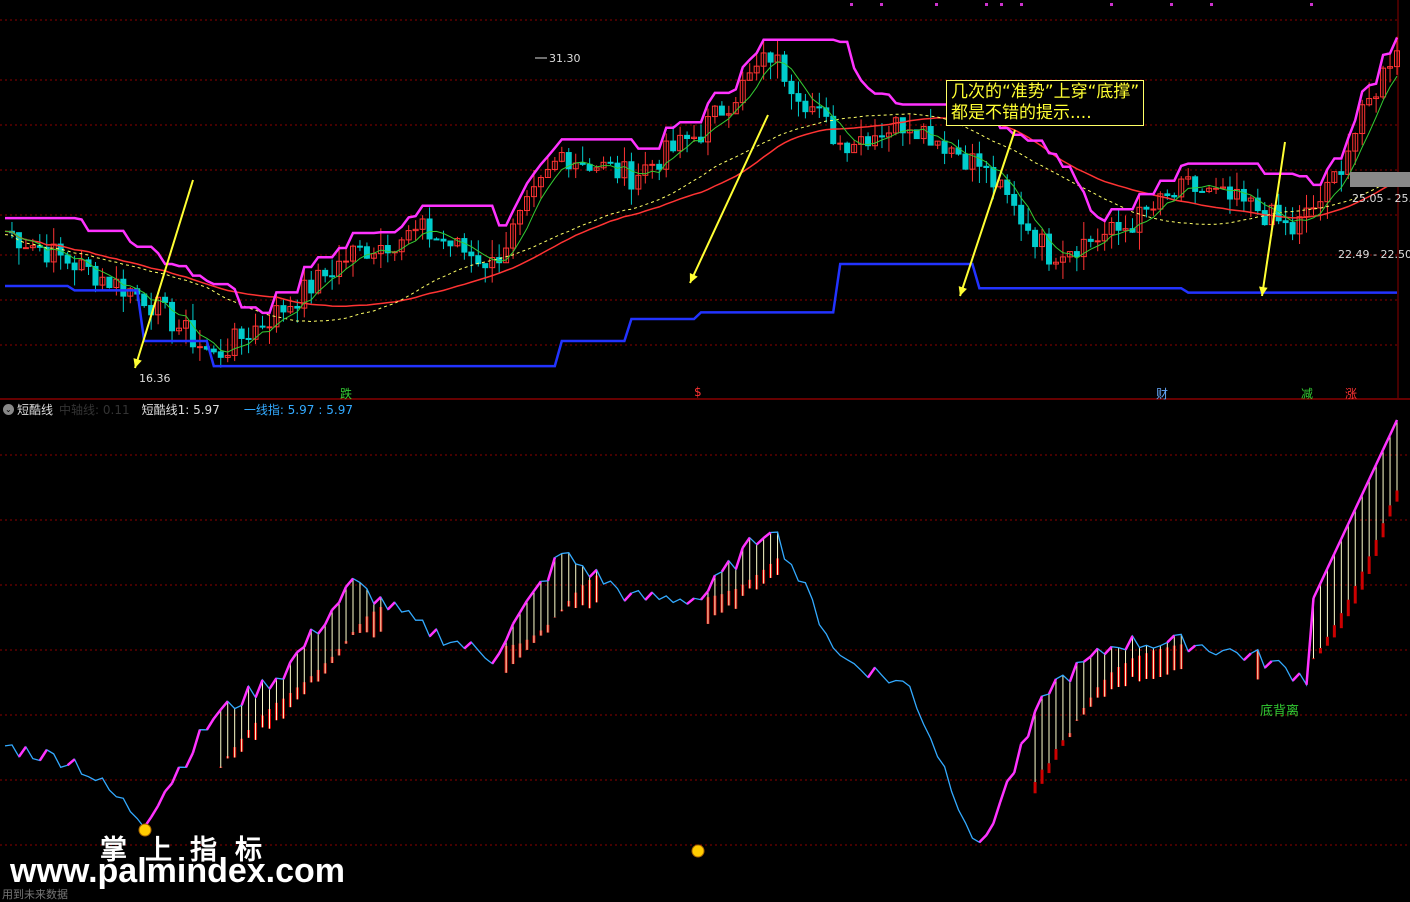  Describe the element at coordinates (94, 410) in the screenshot. I see `indicator-faded-value: 中轴线: 0.11` at that location.